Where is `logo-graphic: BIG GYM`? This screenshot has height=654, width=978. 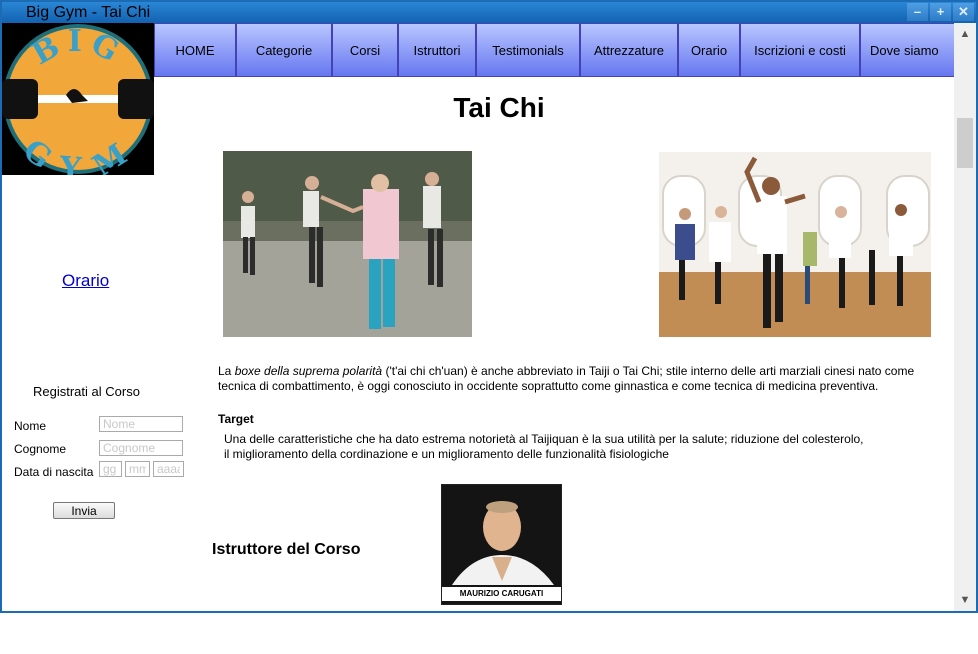 logo-graphic: BIG GYM is located at coordinates (78, 105).